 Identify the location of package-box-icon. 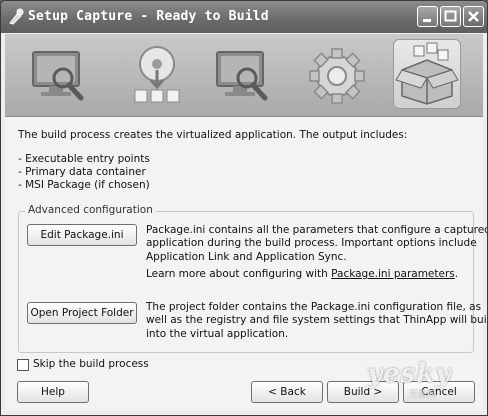
(427, 73).